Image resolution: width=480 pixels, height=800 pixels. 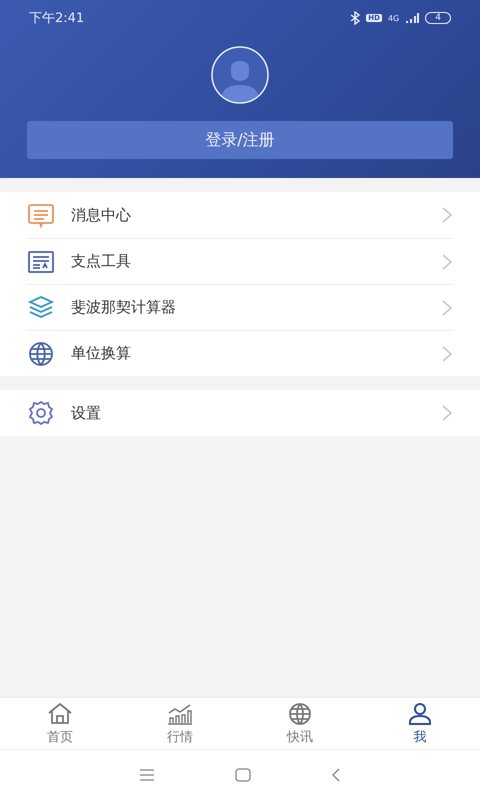 I want to click on home-icon, so click(x=60, y=714).